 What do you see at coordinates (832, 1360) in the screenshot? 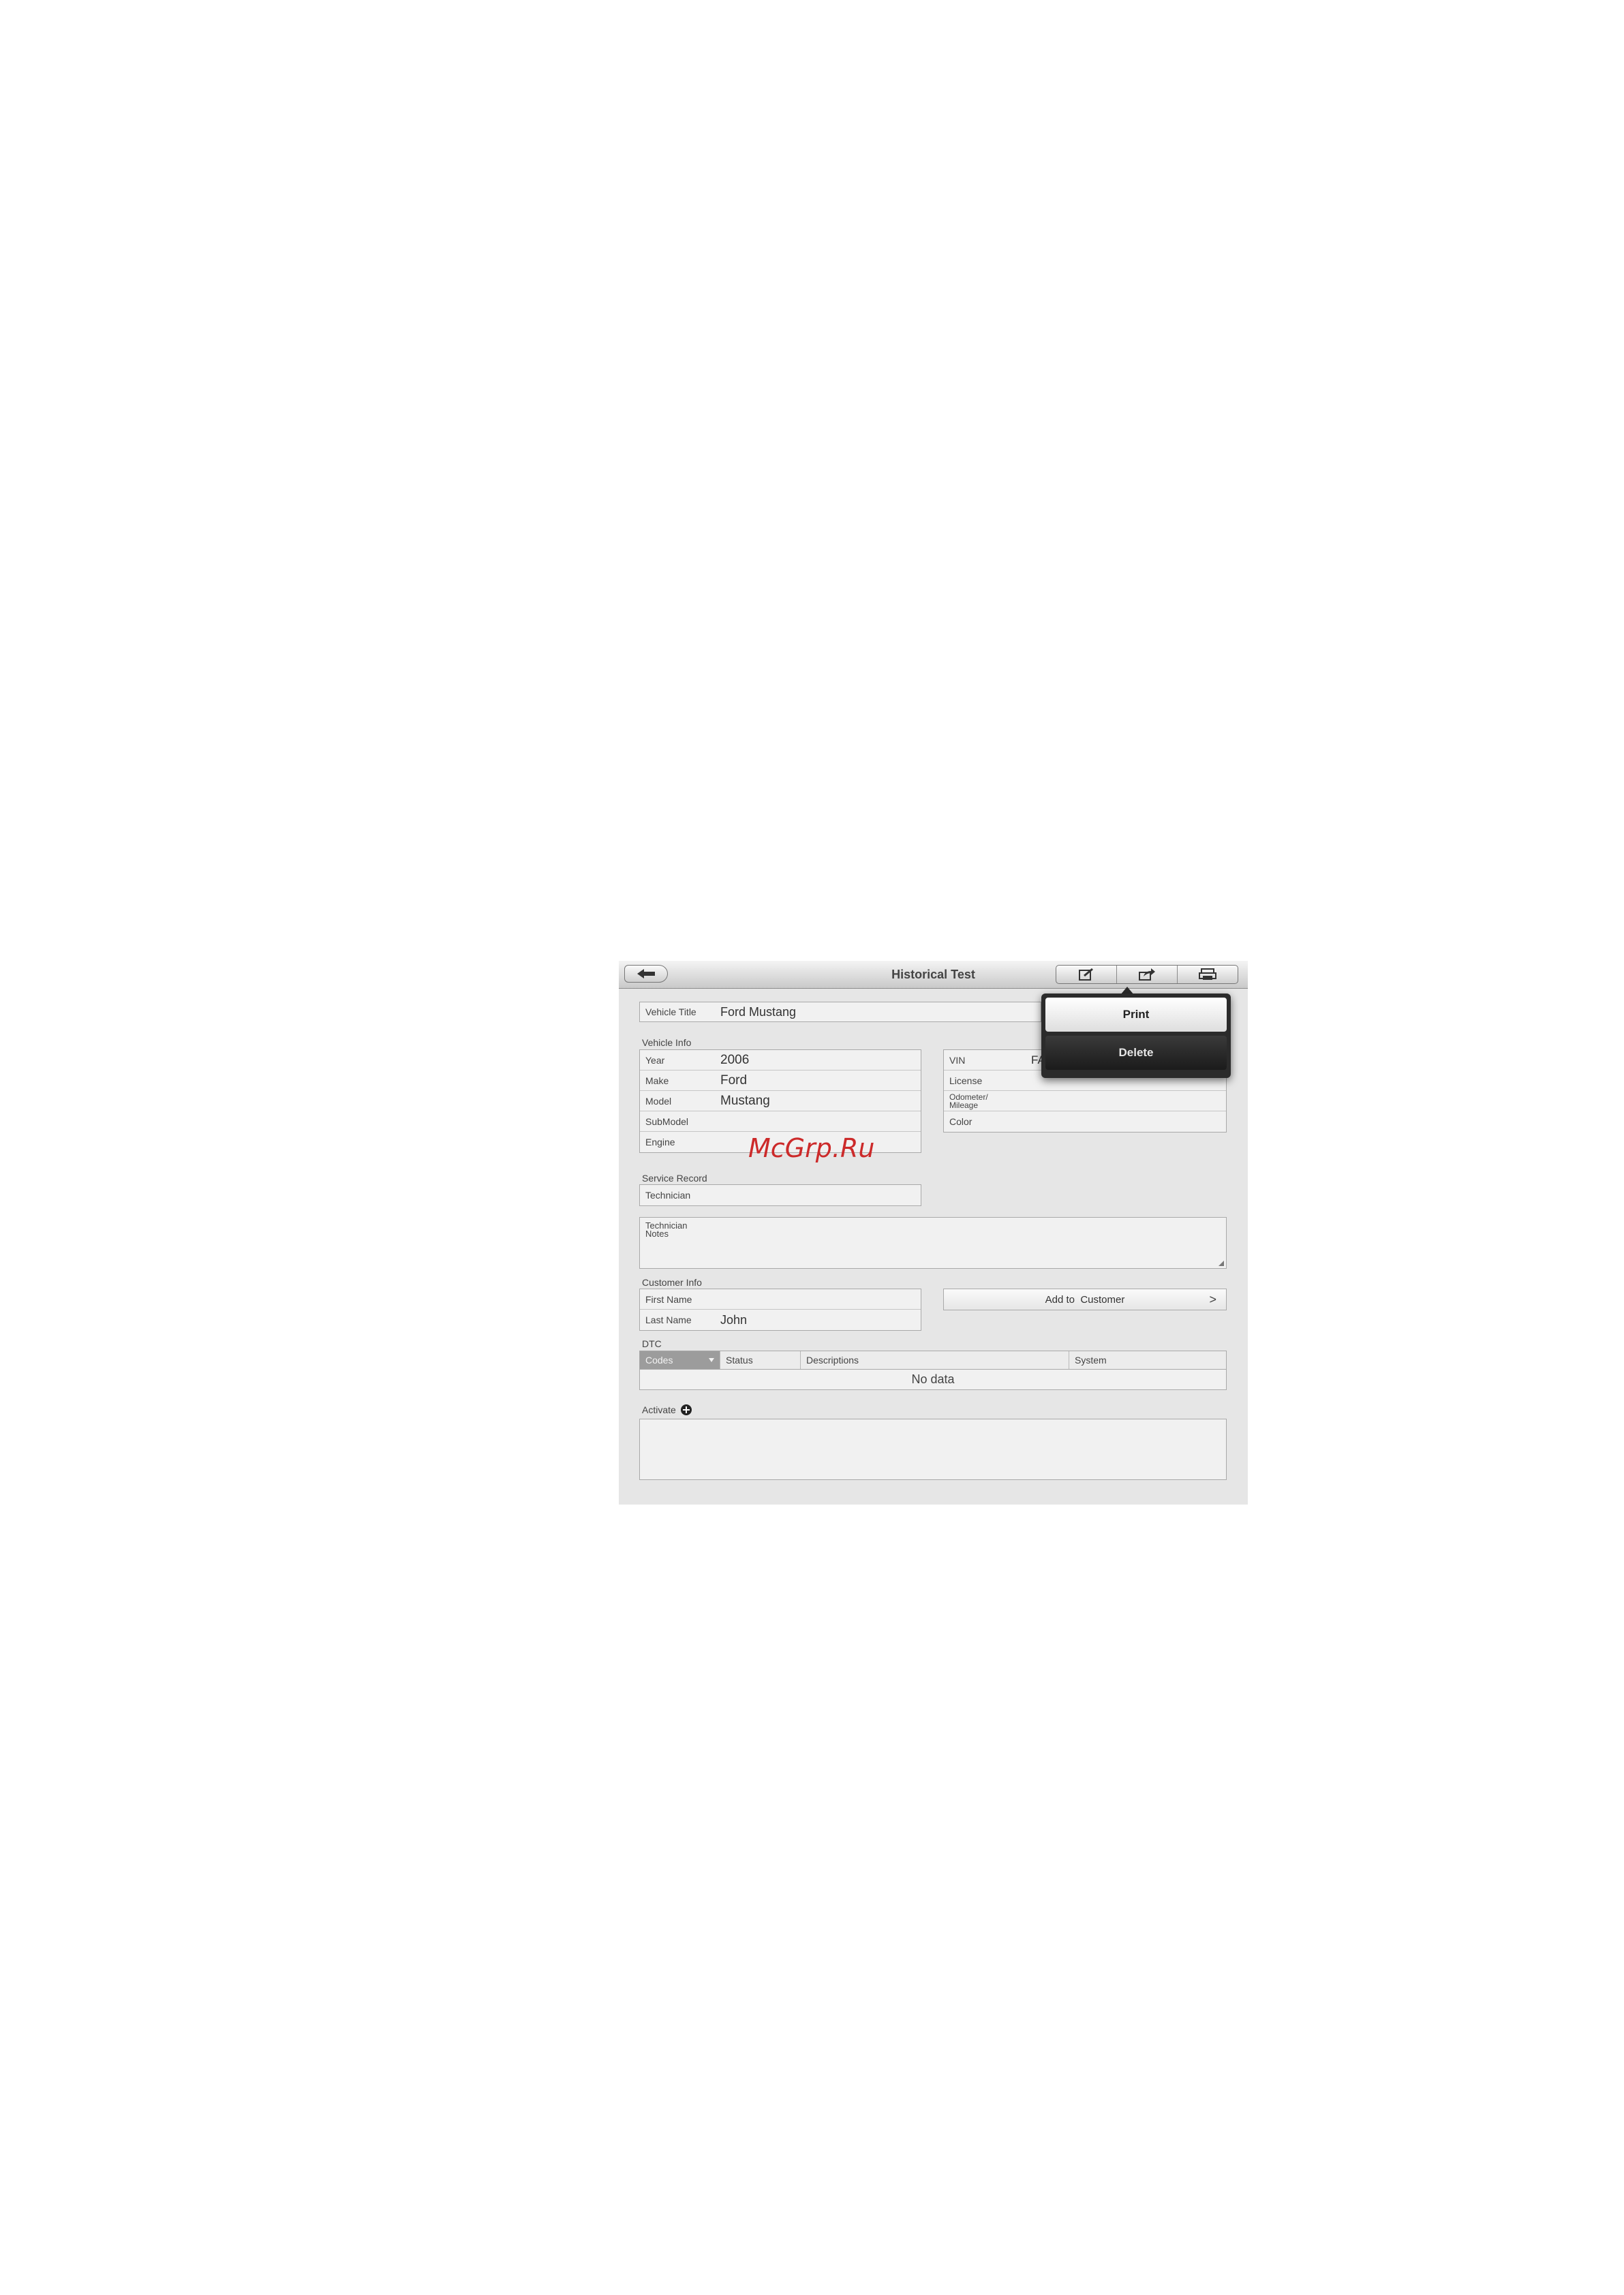
I see `dtc-col-descriptions-label: Descriptions` at bounding box center [832, 1360].